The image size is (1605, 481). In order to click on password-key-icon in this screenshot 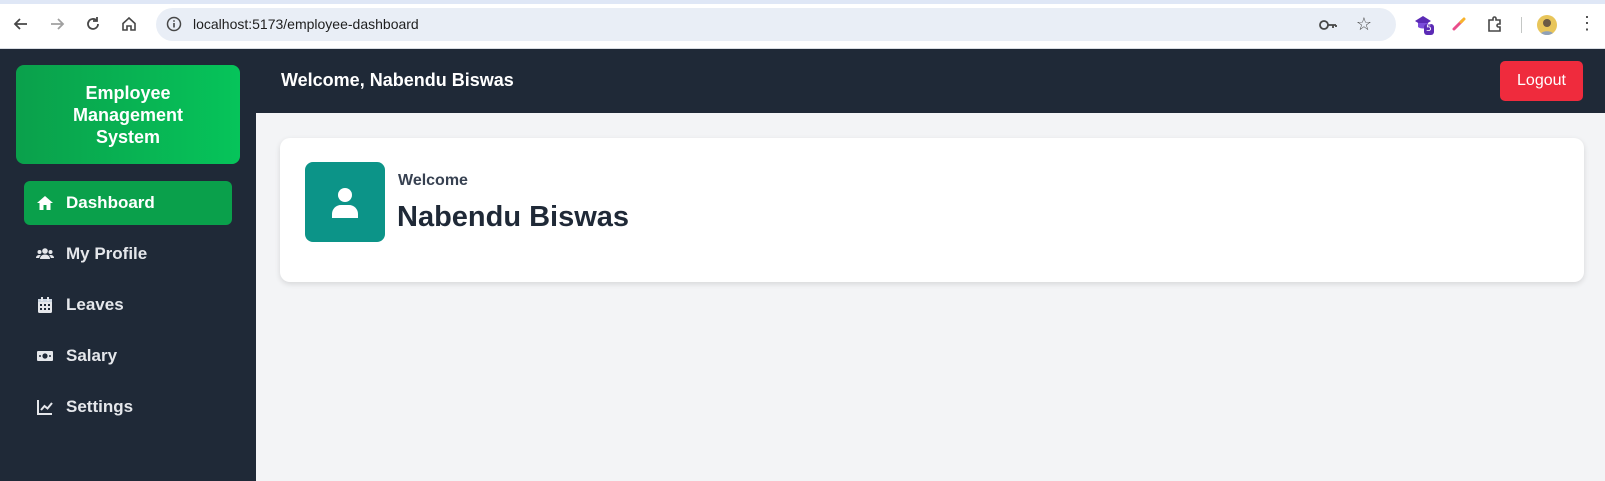, I will do `click(1328, 25)`.